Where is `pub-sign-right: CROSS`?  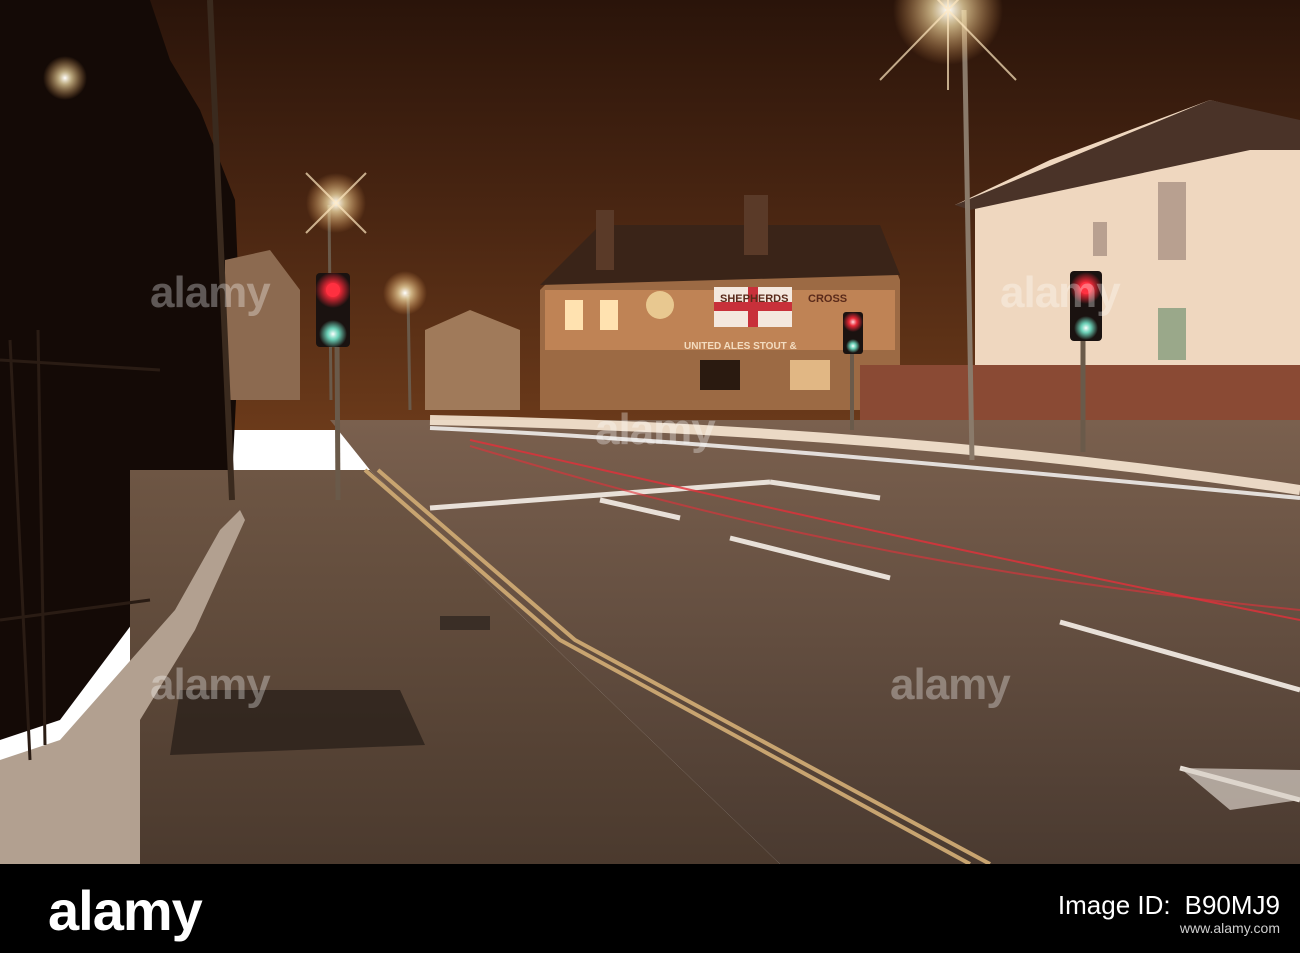
pub-sign-right: CROSS is located at coordinates (827, 299).